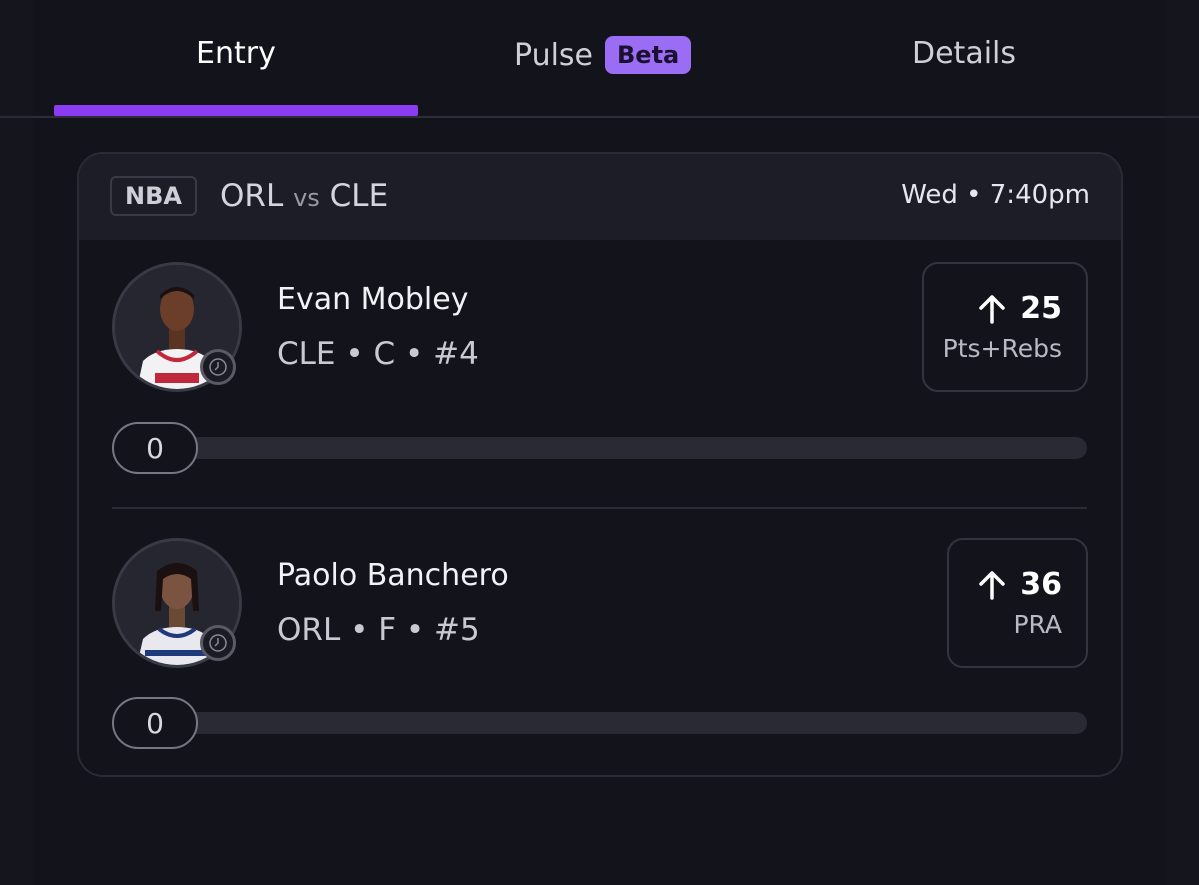 The image size is (1199, 885). Describe the element at coordinates (600, 197) in the screenshot. I see `game-header: NBA ORL vs CLE Wed • 7:40pm` at that location.